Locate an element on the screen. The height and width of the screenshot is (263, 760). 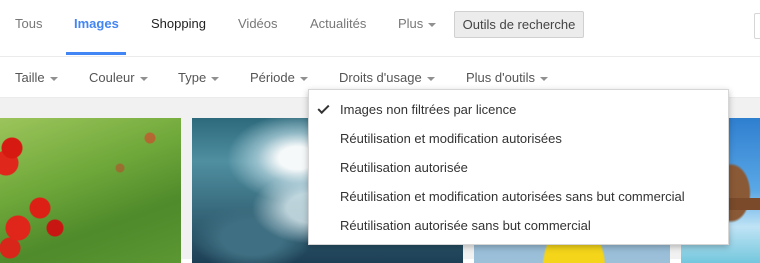
usage-option-reuse: Réutilisation autorisée is located at coordinates (518, 167).